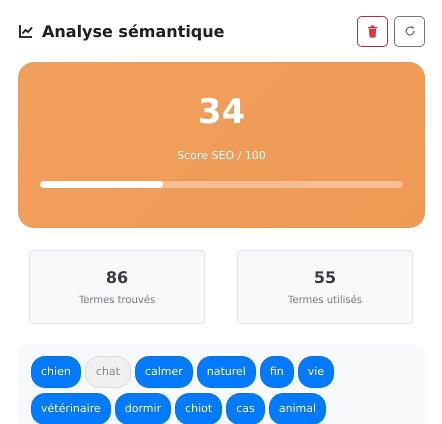 This screenshot has width=442, height=424. What do you see at coordinates (163, 372) in the screenshot?
I see `term-tag: calmer` at bounding box center [163, 372].